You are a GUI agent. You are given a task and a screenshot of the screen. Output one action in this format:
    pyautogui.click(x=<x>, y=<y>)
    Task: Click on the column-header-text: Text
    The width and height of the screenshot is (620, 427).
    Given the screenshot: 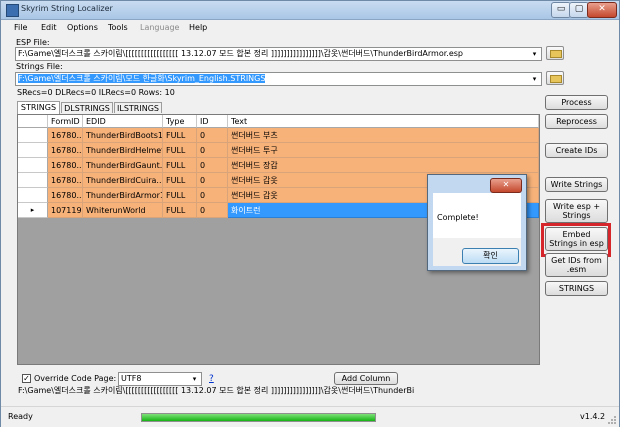 What is the action you would take?
    pyautogui.click(x=383, y=121)
    